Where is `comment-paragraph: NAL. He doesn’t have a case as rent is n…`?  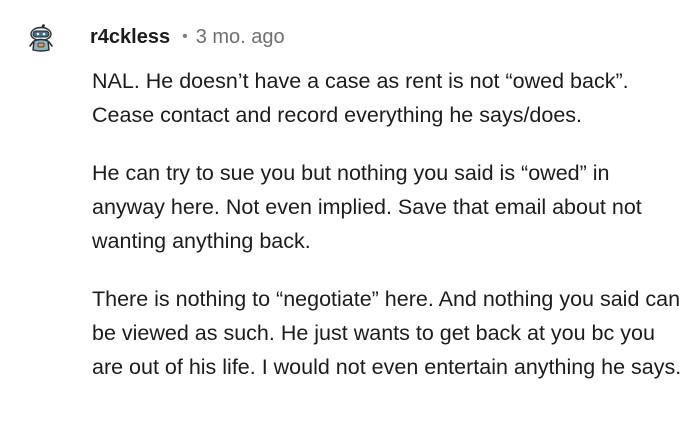 comment-paragraph: NAL. He doesn’t have a case as rent is n… is located at coordinates (360, 98).